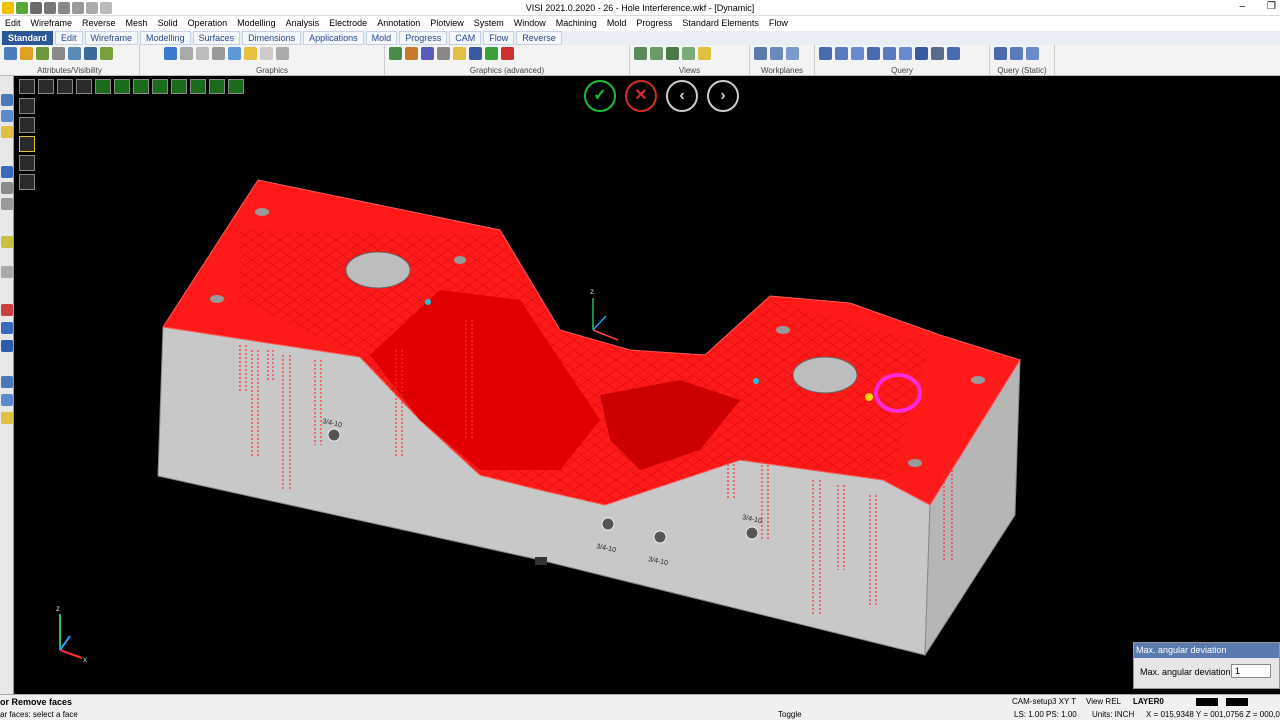 The height and width of the screenshot is (720, 1280). Describe the element at coordinates (491, 53) in the screenshot. I see `sphere-icon` at that location.